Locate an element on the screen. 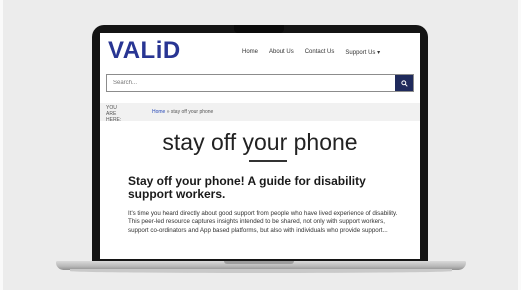 The width and height of the screenshot is (521, 290). nav-item-about-us: About Us is located at coordinates (281, 52).